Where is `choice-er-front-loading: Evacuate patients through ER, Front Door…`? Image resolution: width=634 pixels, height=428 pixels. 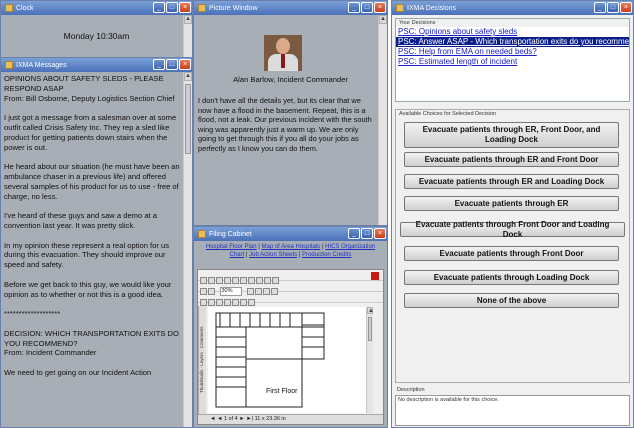
choice-er-front-loading: Evacuate patients through ER, Front Door… is located at coordinates (511, 135).